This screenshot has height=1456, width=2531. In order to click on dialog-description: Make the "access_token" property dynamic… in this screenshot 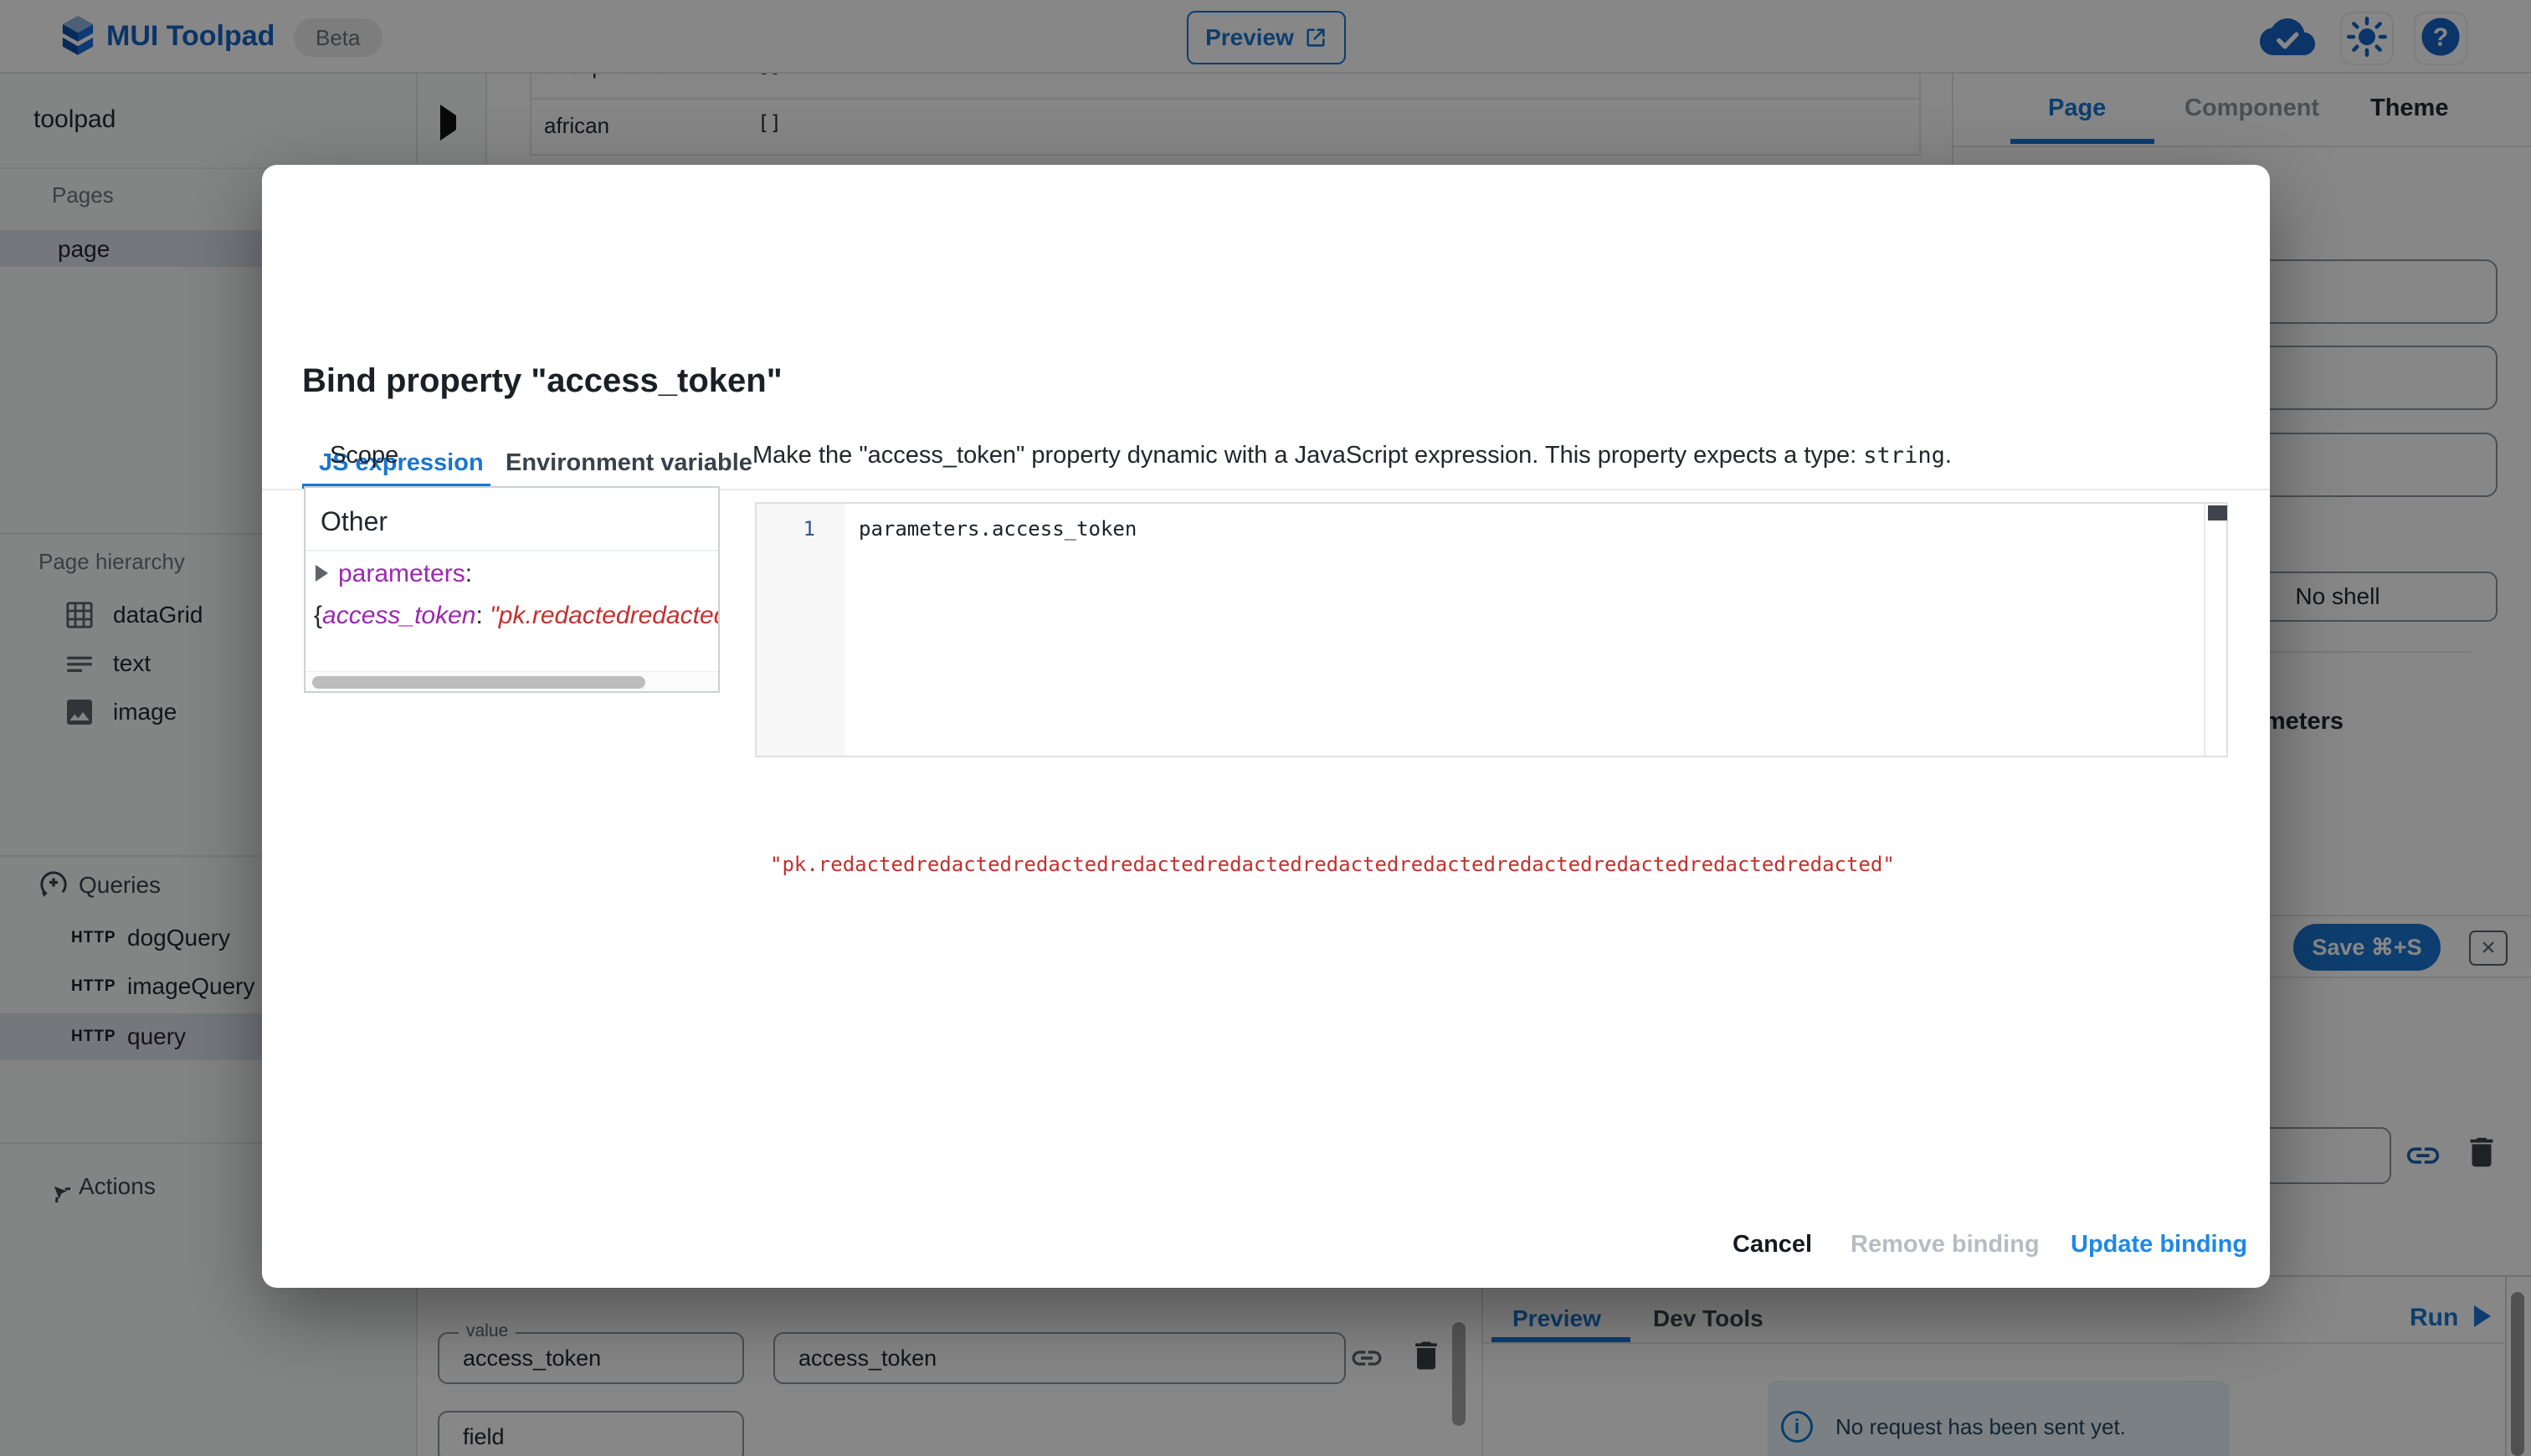, I will do `click(1352, 455)`.